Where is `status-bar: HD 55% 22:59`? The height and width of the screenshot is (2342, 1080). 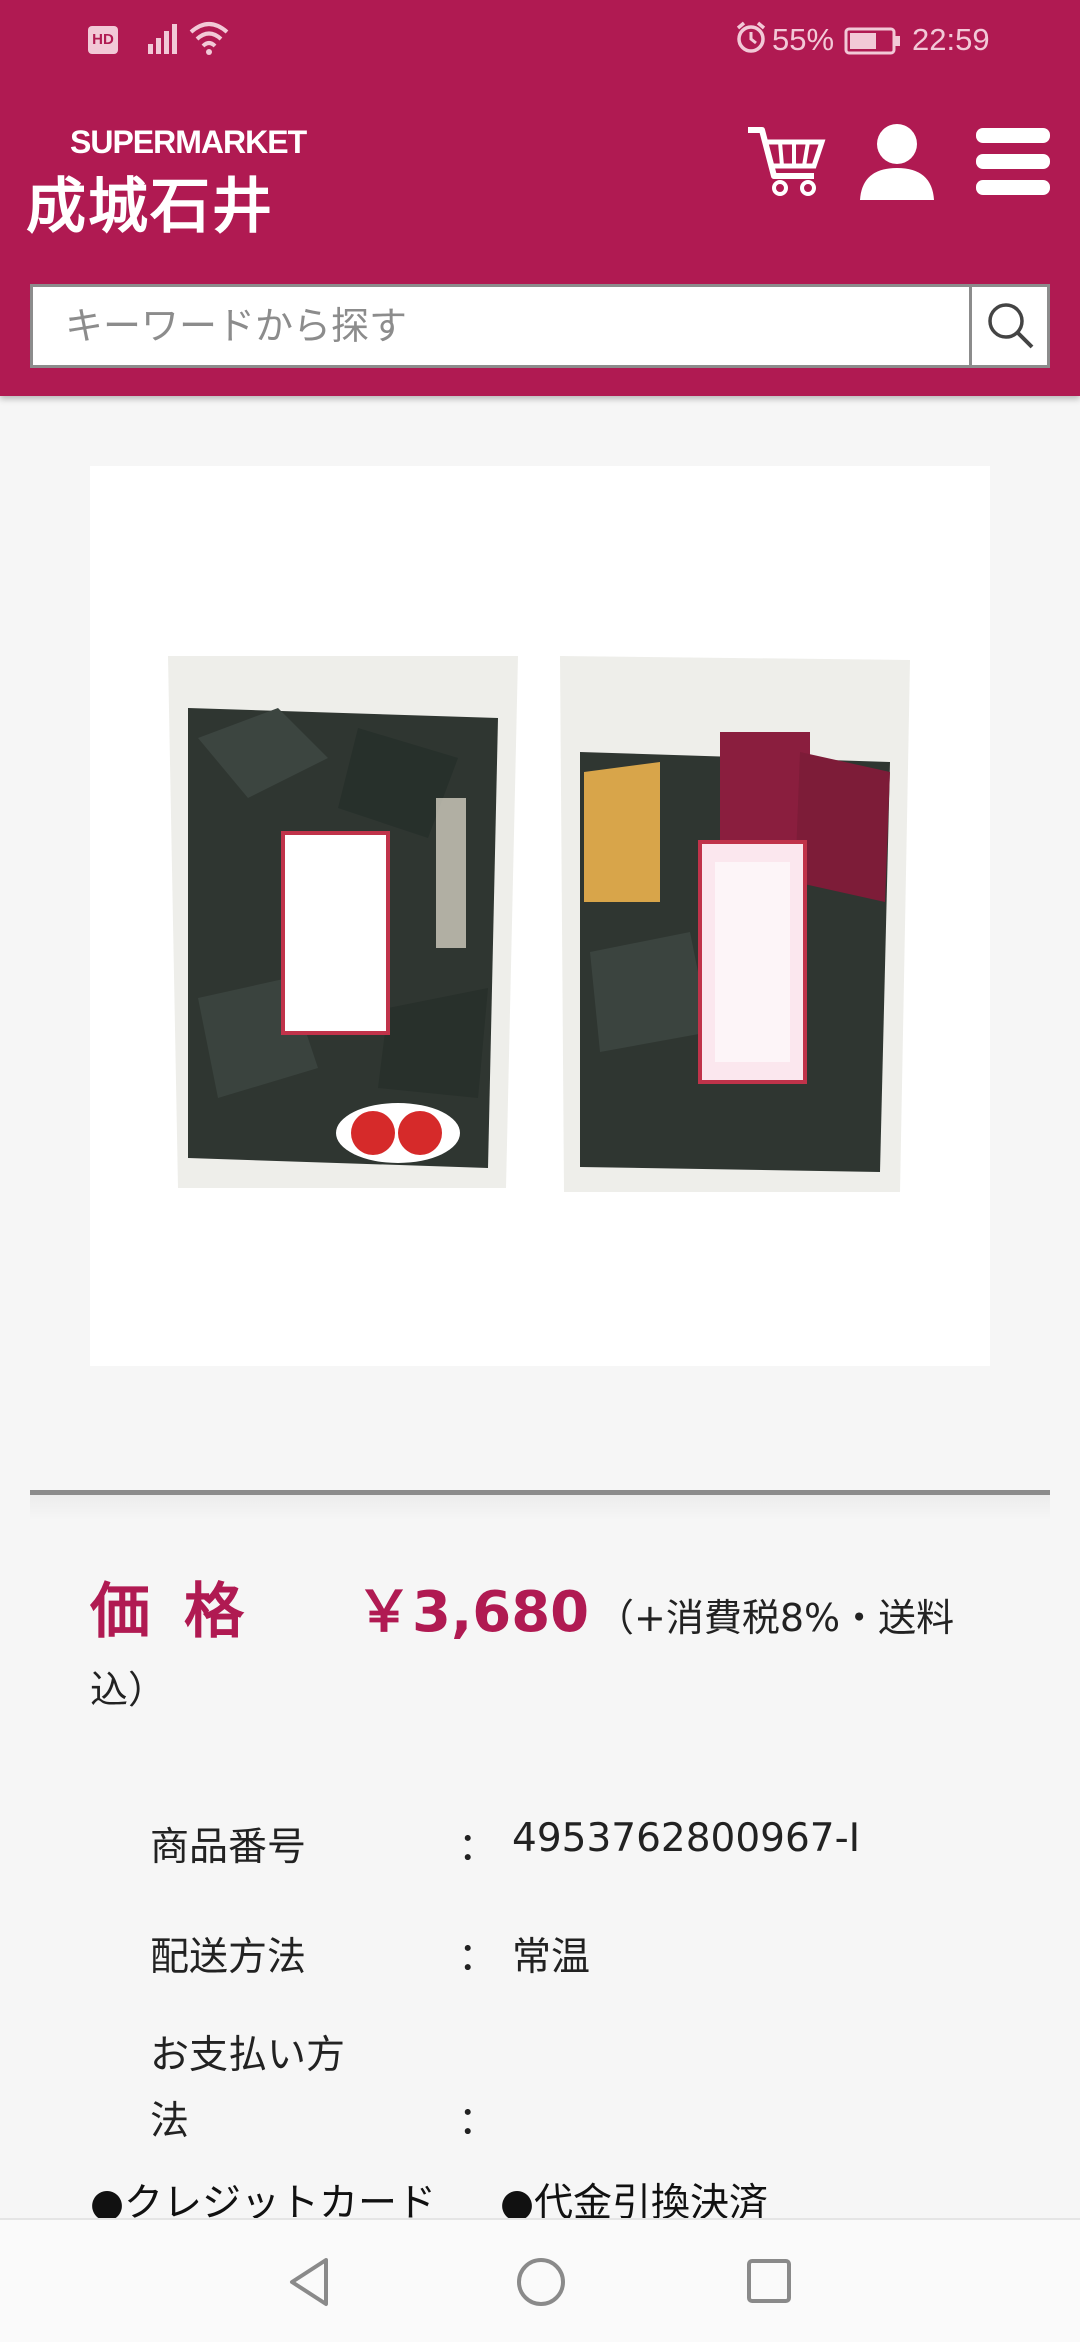 status-bar: HD 55% 22:59 is located at coordinates (540, 42).